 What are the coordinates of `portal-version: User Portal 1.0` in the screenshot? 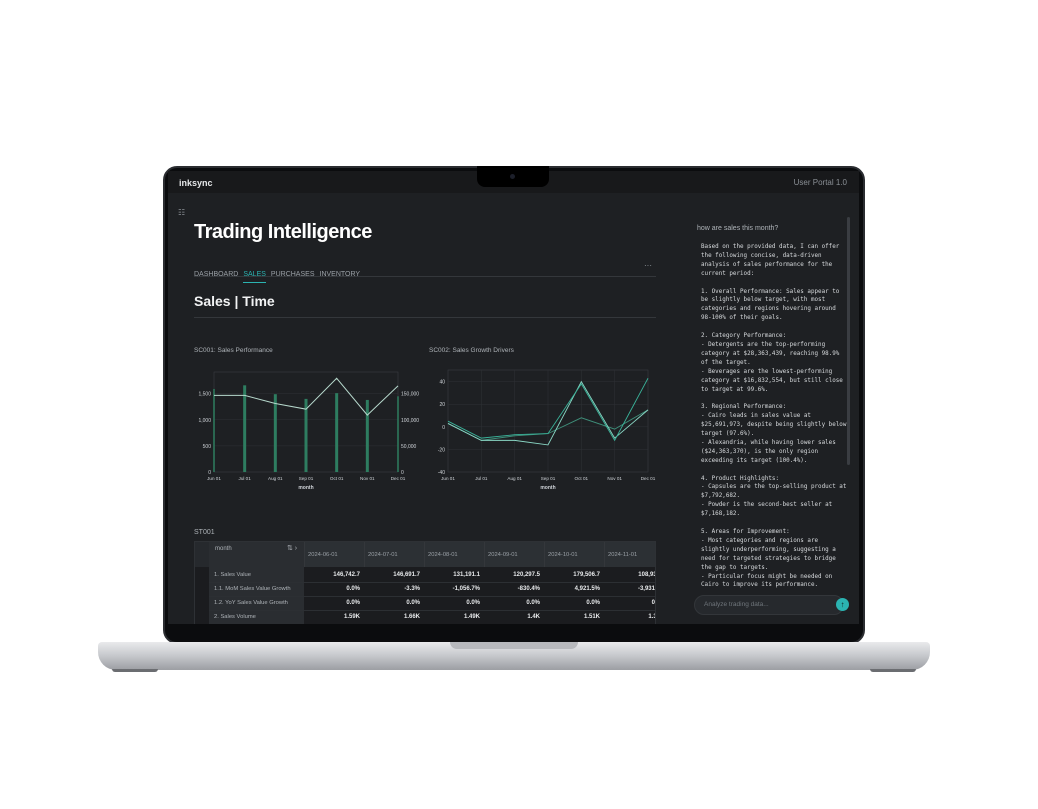 It's located at (820, 182).